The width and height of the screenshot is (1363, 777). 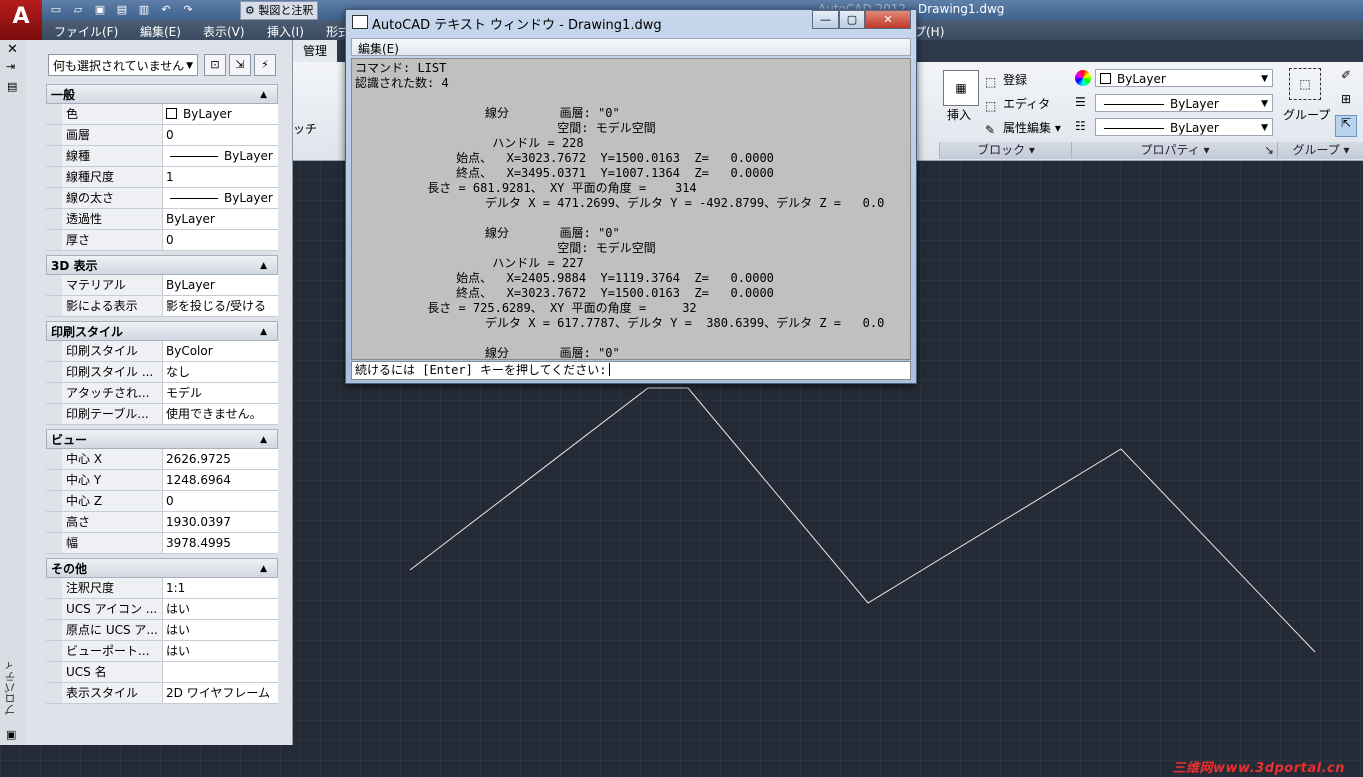 What do you see at coordinates (162, 114) in the screenshot?
I see `property-row: 色 ByLayer` at bounding box center [162, 114].